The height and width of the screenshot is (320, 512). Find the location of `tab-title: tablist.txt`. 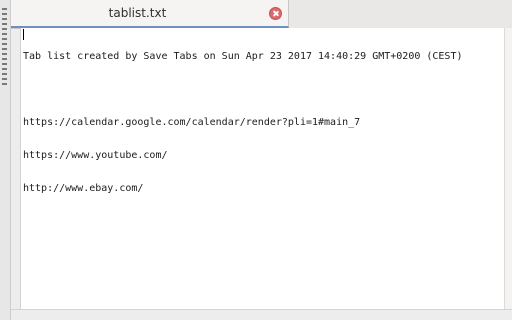

tab-title: tablist.txt is located at coordinates (137, 13).